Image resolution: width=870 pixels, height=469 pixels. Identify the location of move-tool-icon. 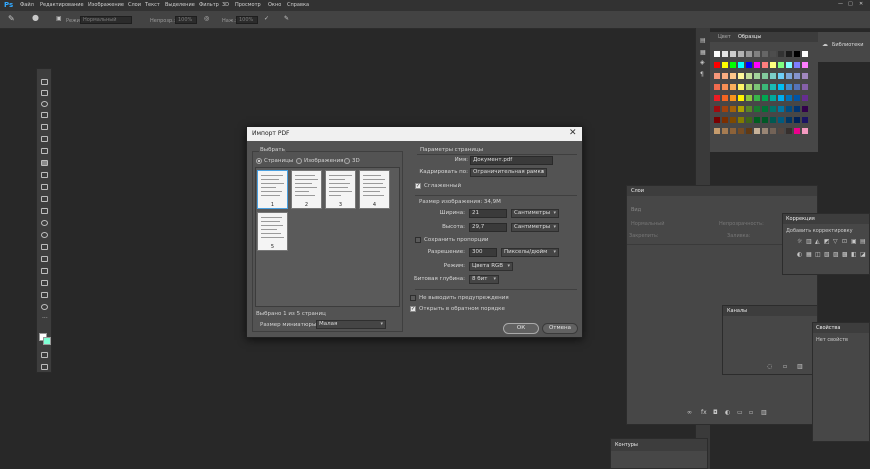
(44, 82).